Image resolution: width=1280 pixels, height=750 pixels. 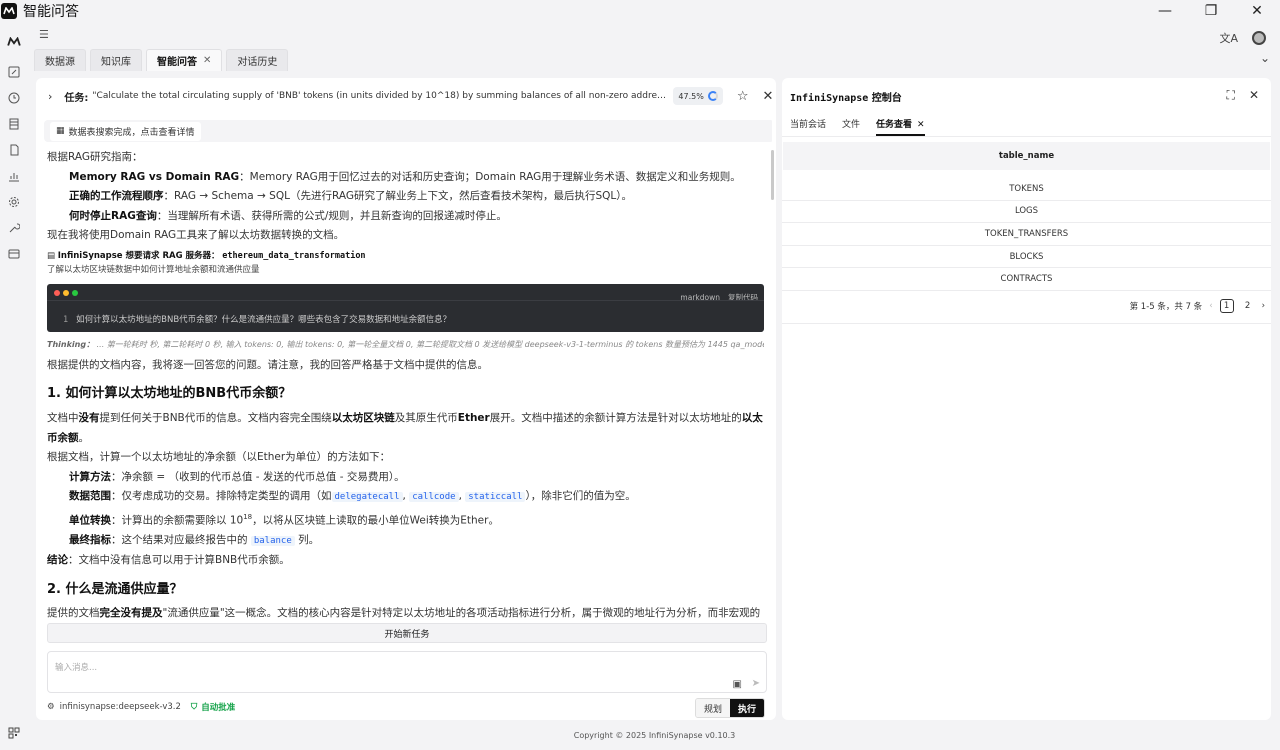 I want to click on chevron-right-icon: ›, so click(x=50, y=96).